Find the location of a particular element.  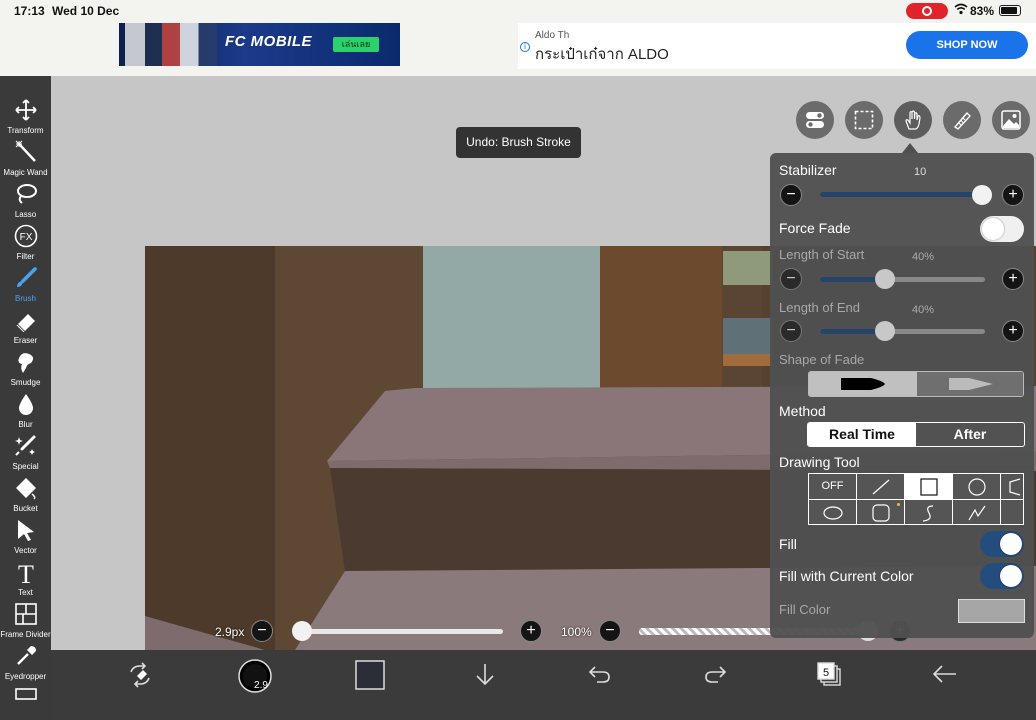

selection-button is located at coordinates (864, 120).